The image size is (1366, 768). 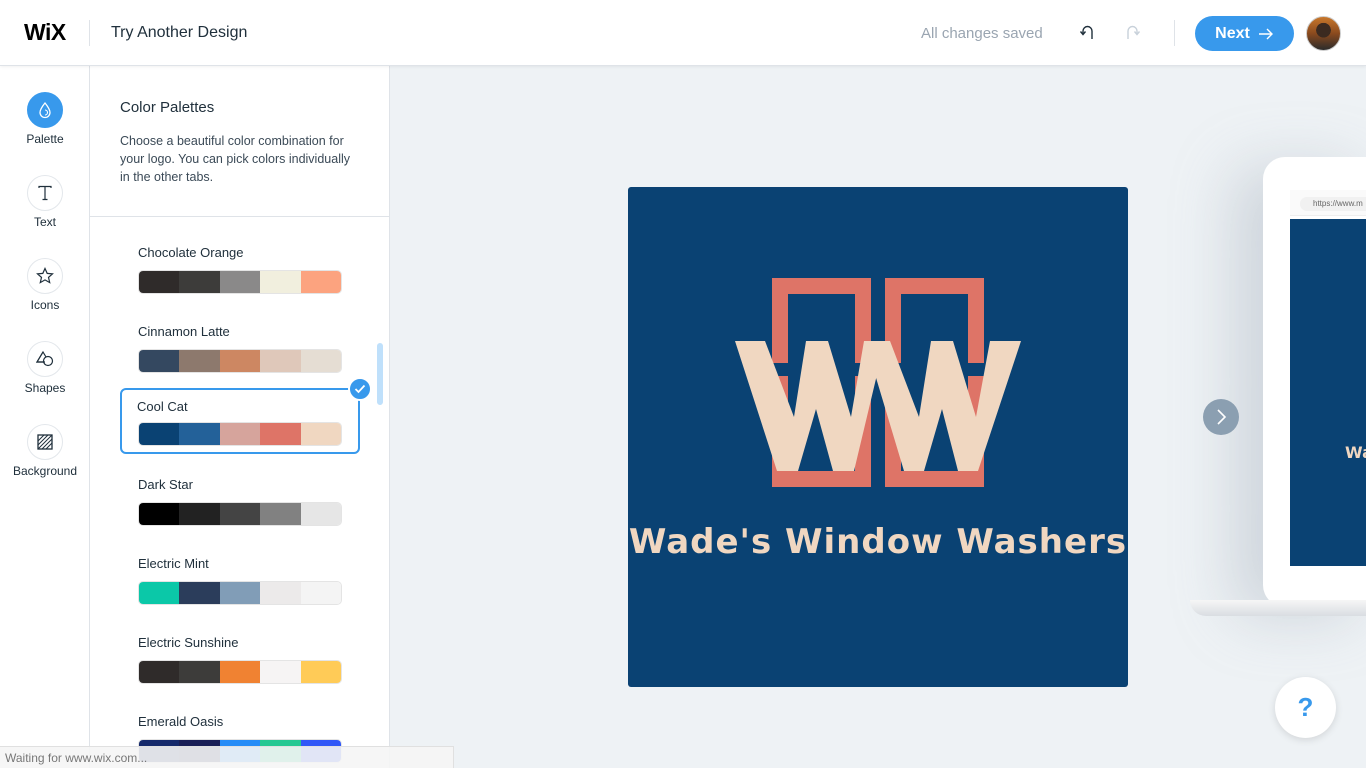 What do you see at coordinates (188, 642) in the screenshot?
I see `palette-name: Electric Sunshine` at bounding box center [188, 642].